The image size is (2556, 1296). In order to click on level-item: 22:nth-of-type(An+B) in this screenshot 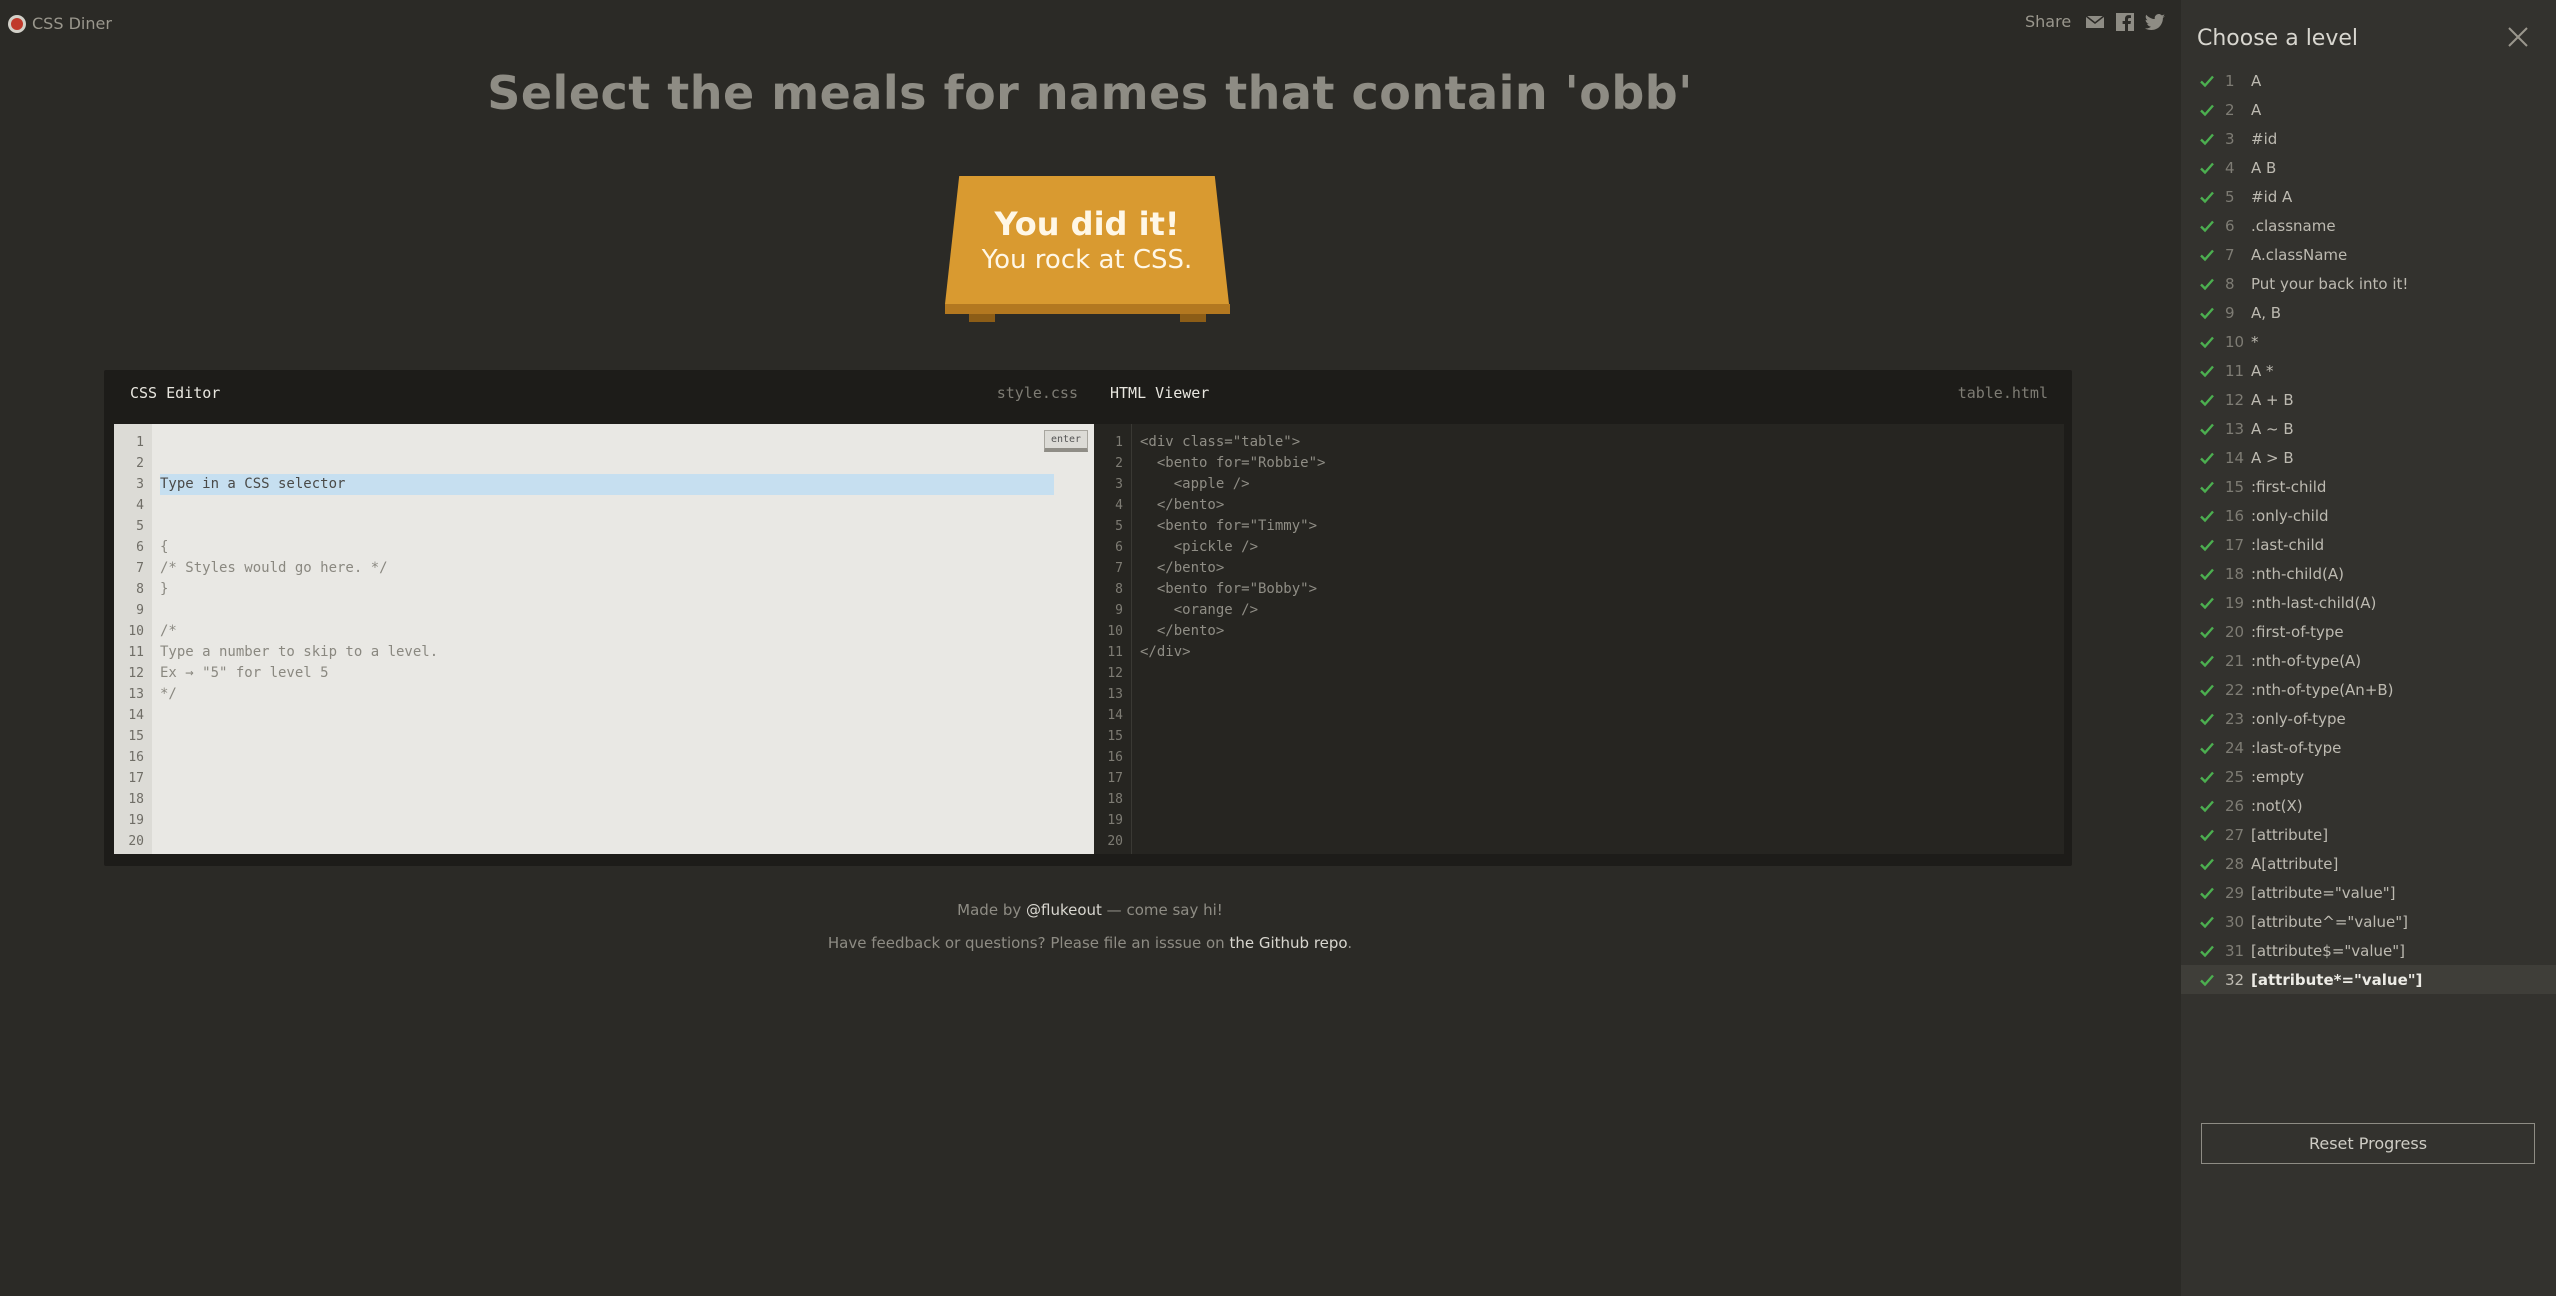, I will do `click(2368, 689)`.